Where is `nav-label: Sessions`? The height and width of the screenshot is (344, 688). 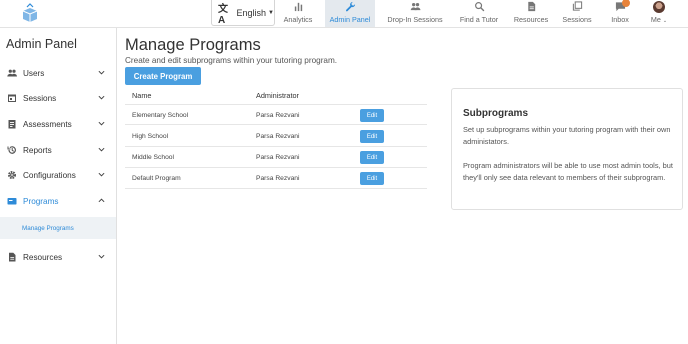 nav-label: Sessions is located at coordinates (577, 19).